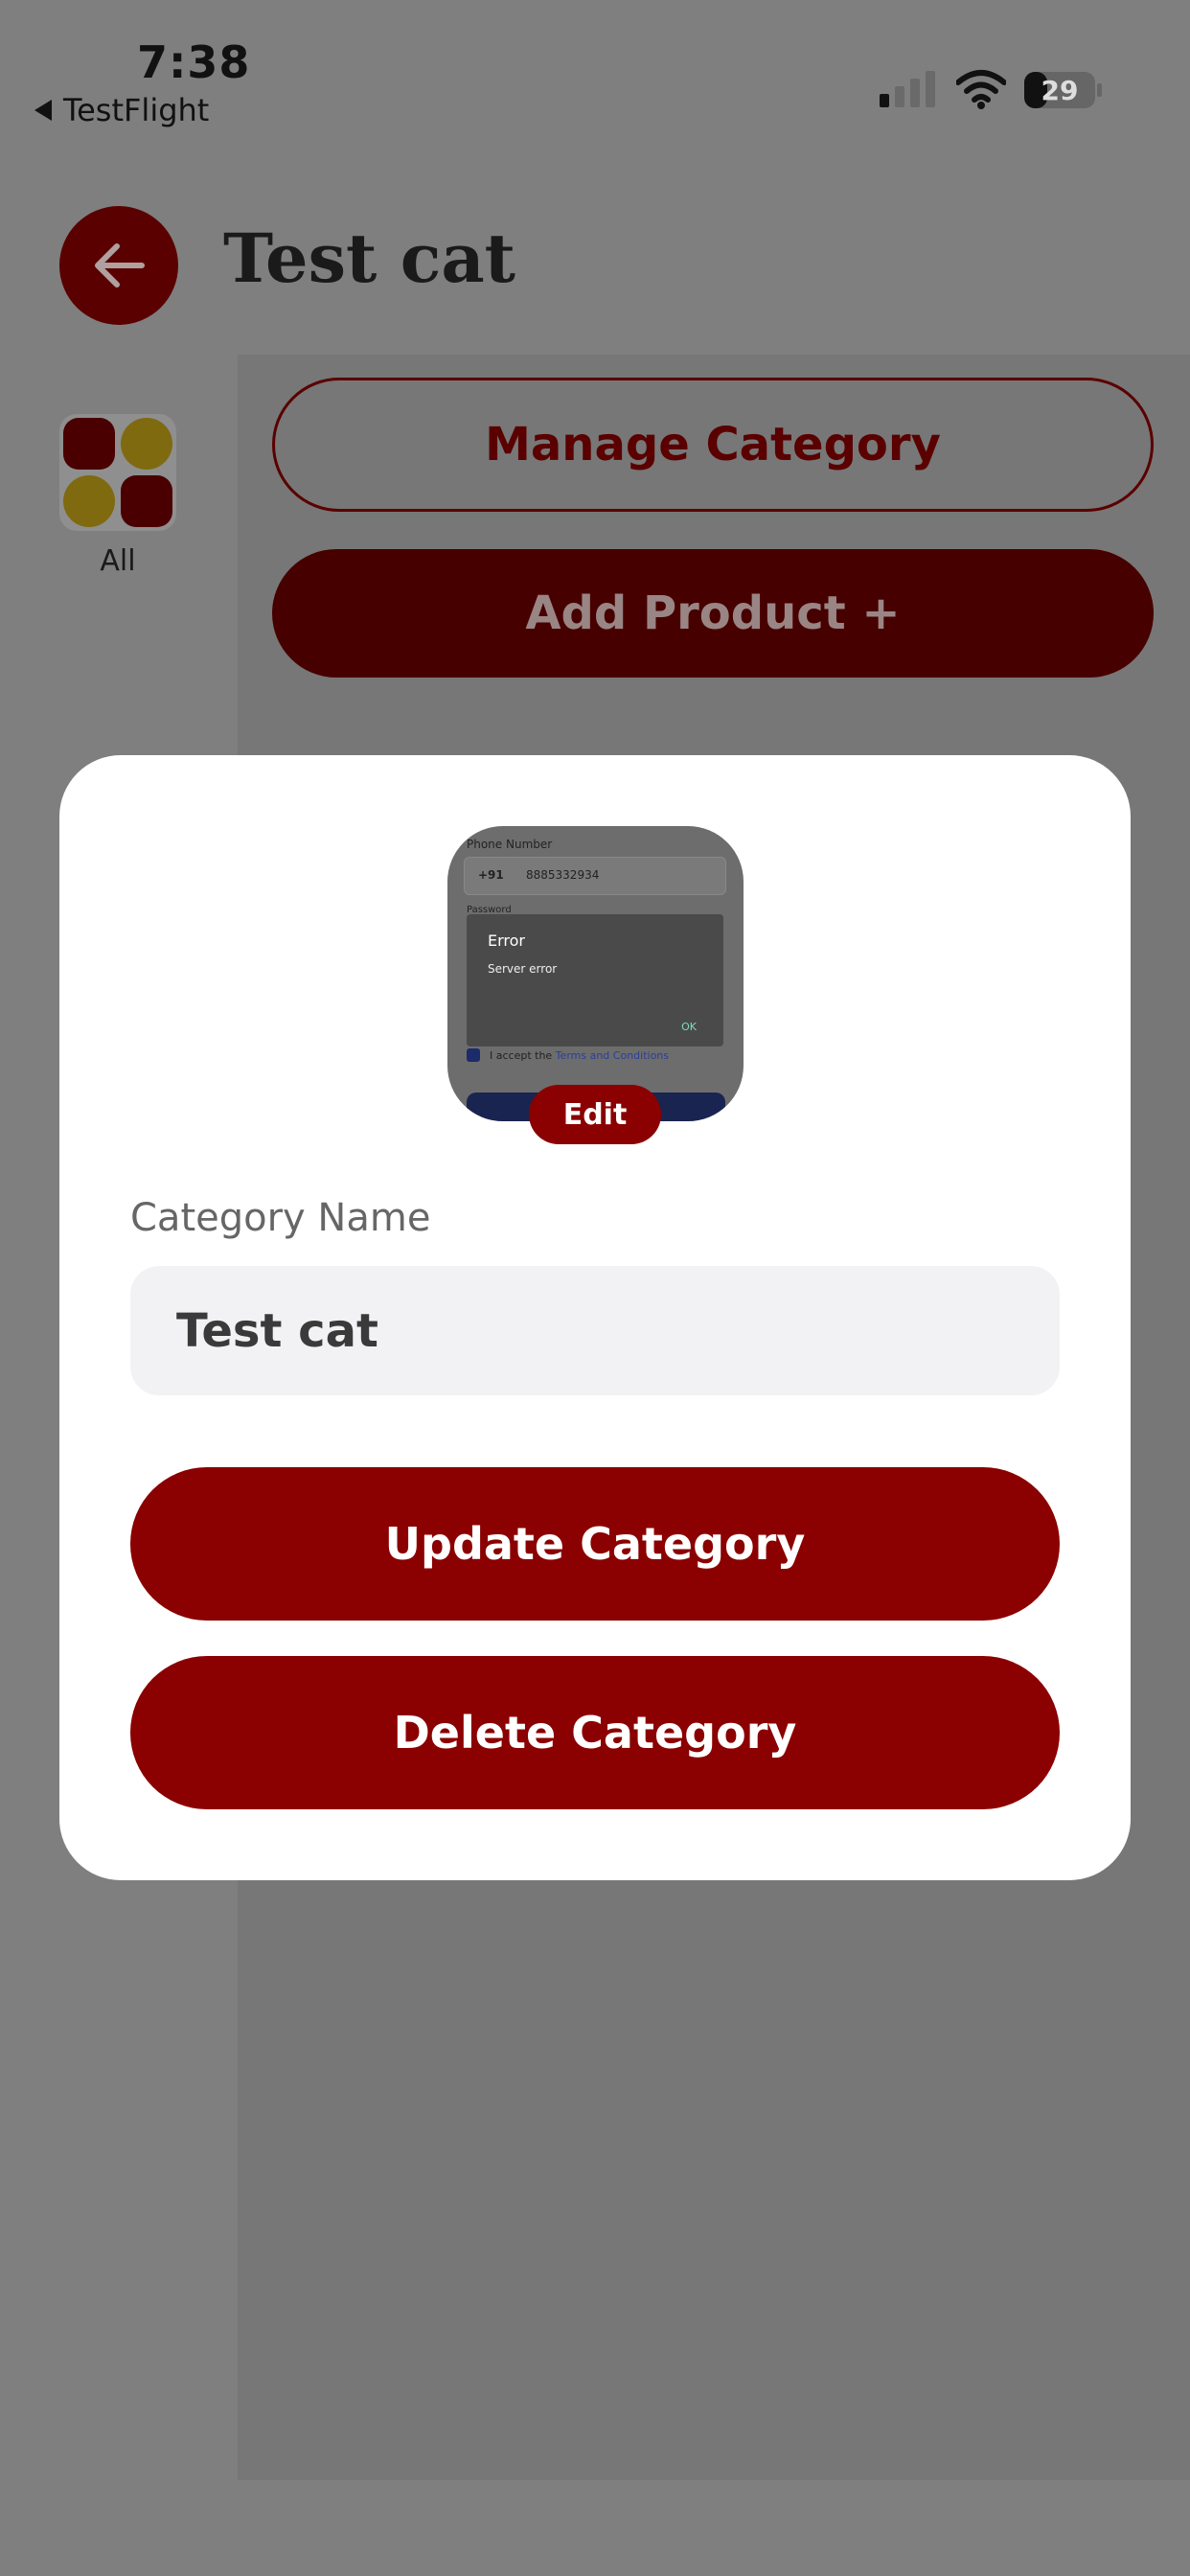  Describe the element at coordinates (689, 1027) in the screenshot. I see `preview-ok-label: OK` at that location.